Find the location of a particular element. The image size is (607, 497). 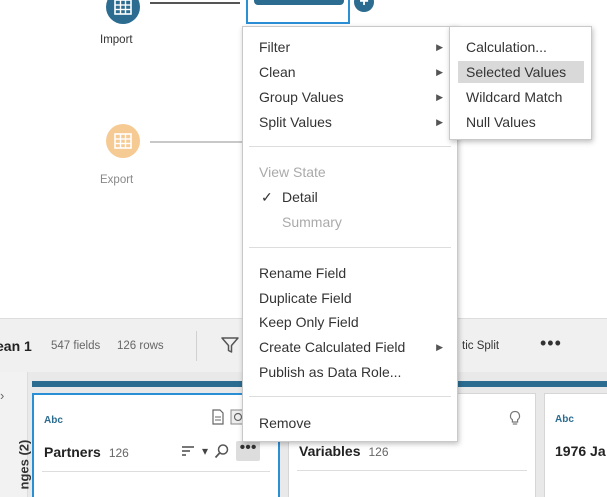

split-button-label: tic Split is located at coordinates (480, 346).